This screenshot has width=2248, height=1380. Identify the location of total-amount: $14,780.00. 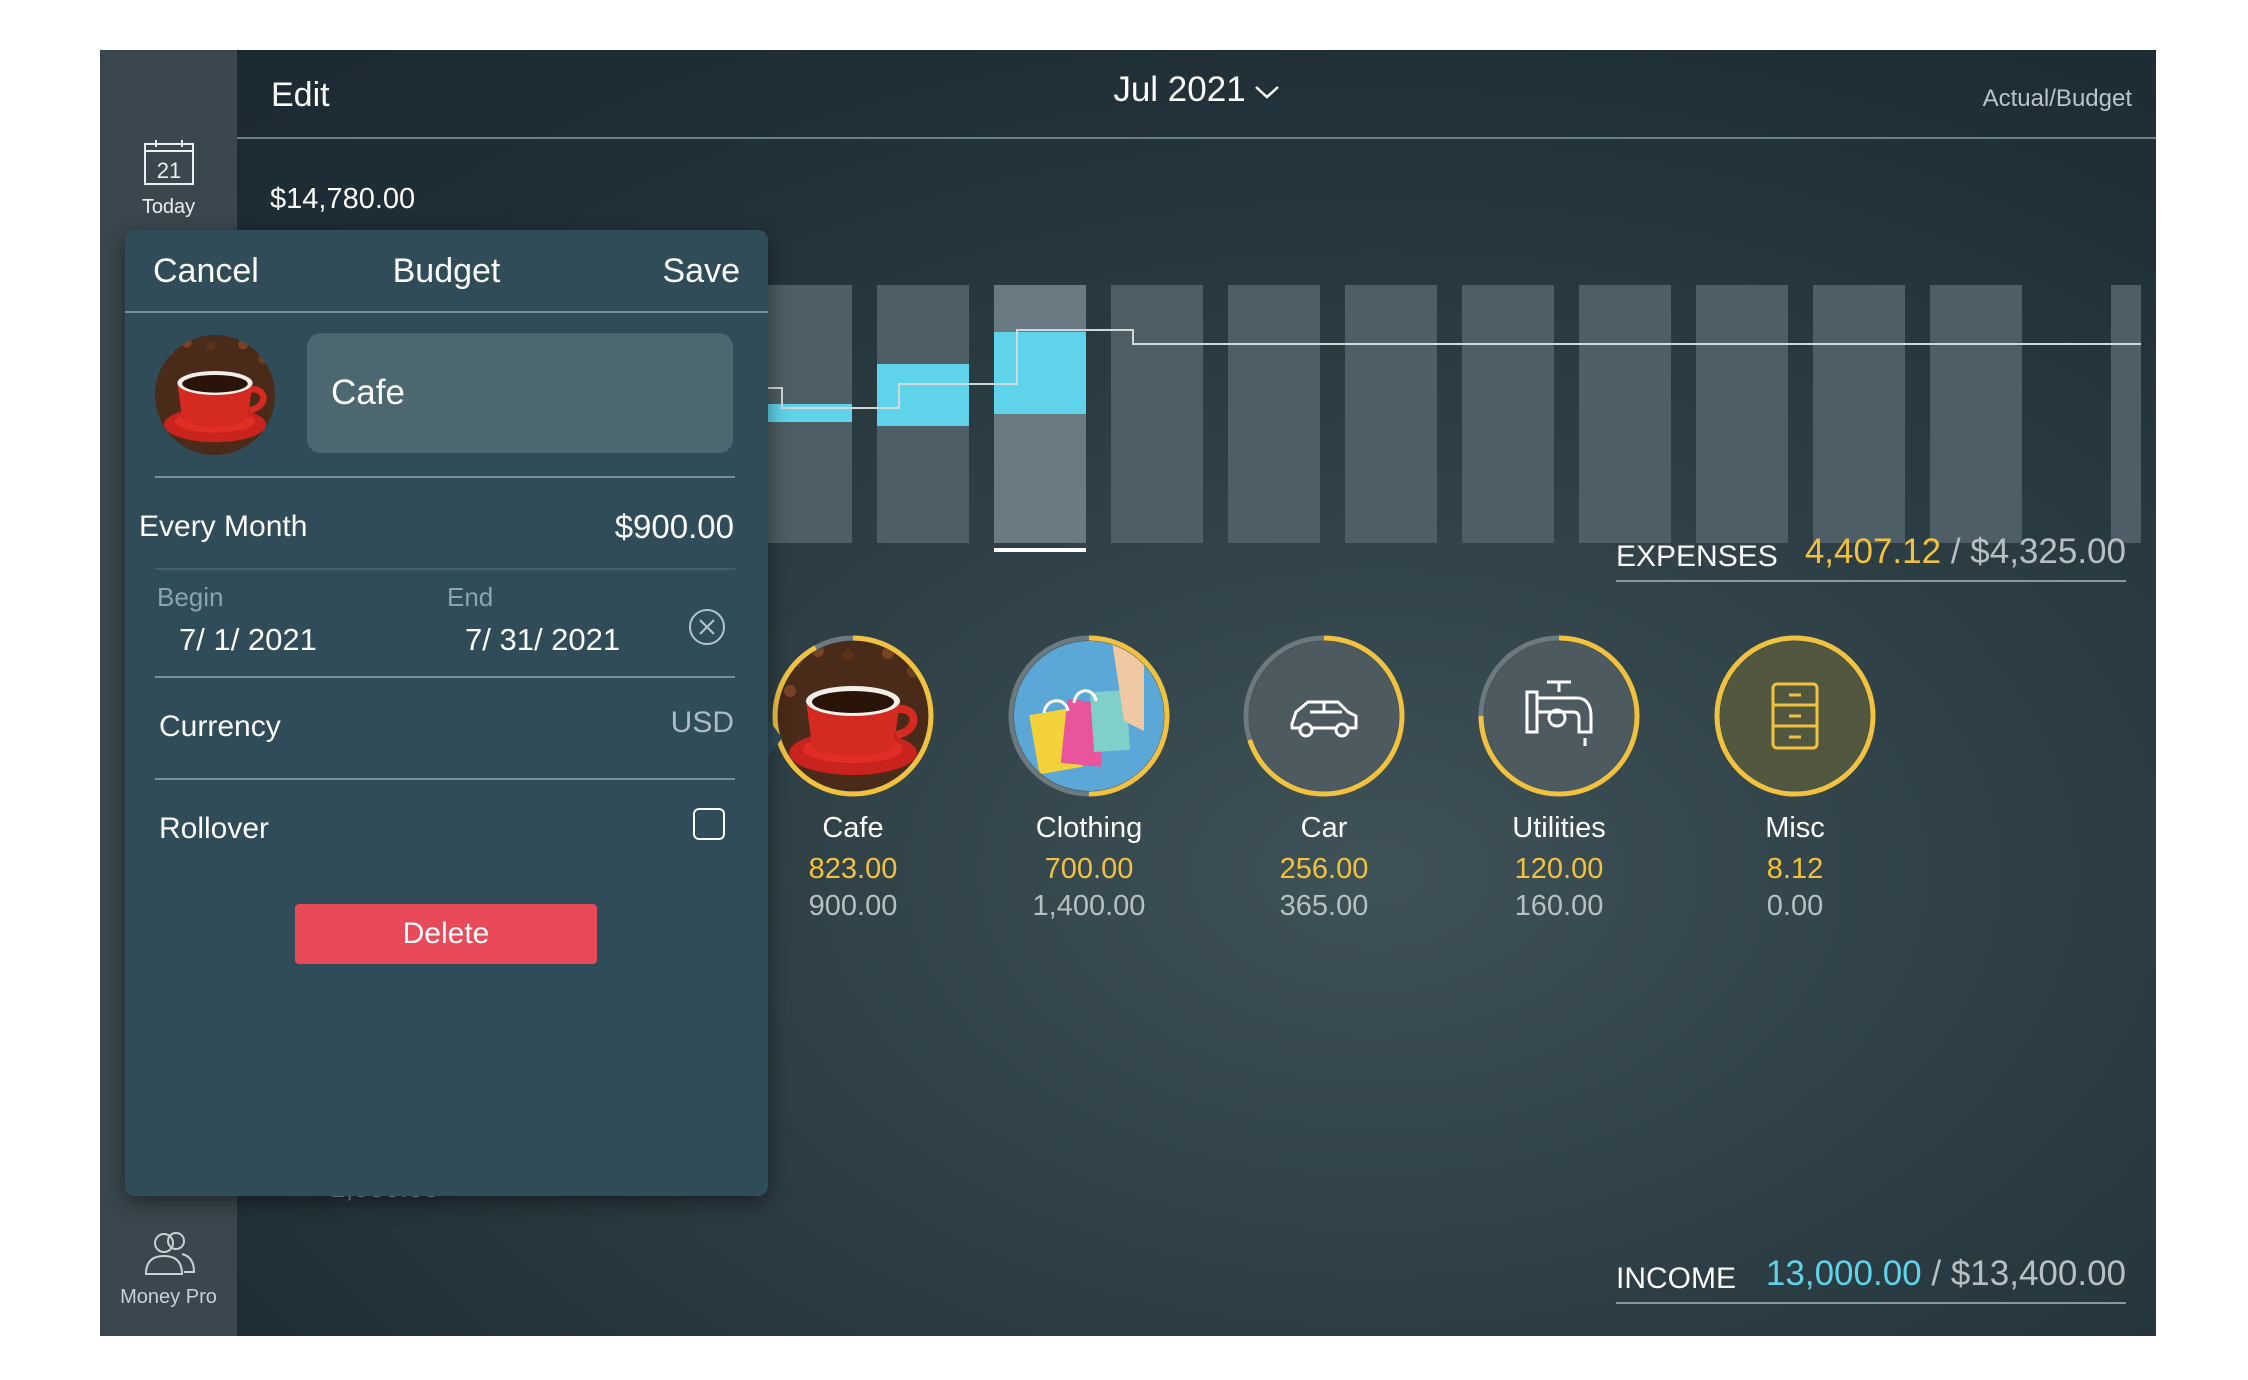
(343, 199).